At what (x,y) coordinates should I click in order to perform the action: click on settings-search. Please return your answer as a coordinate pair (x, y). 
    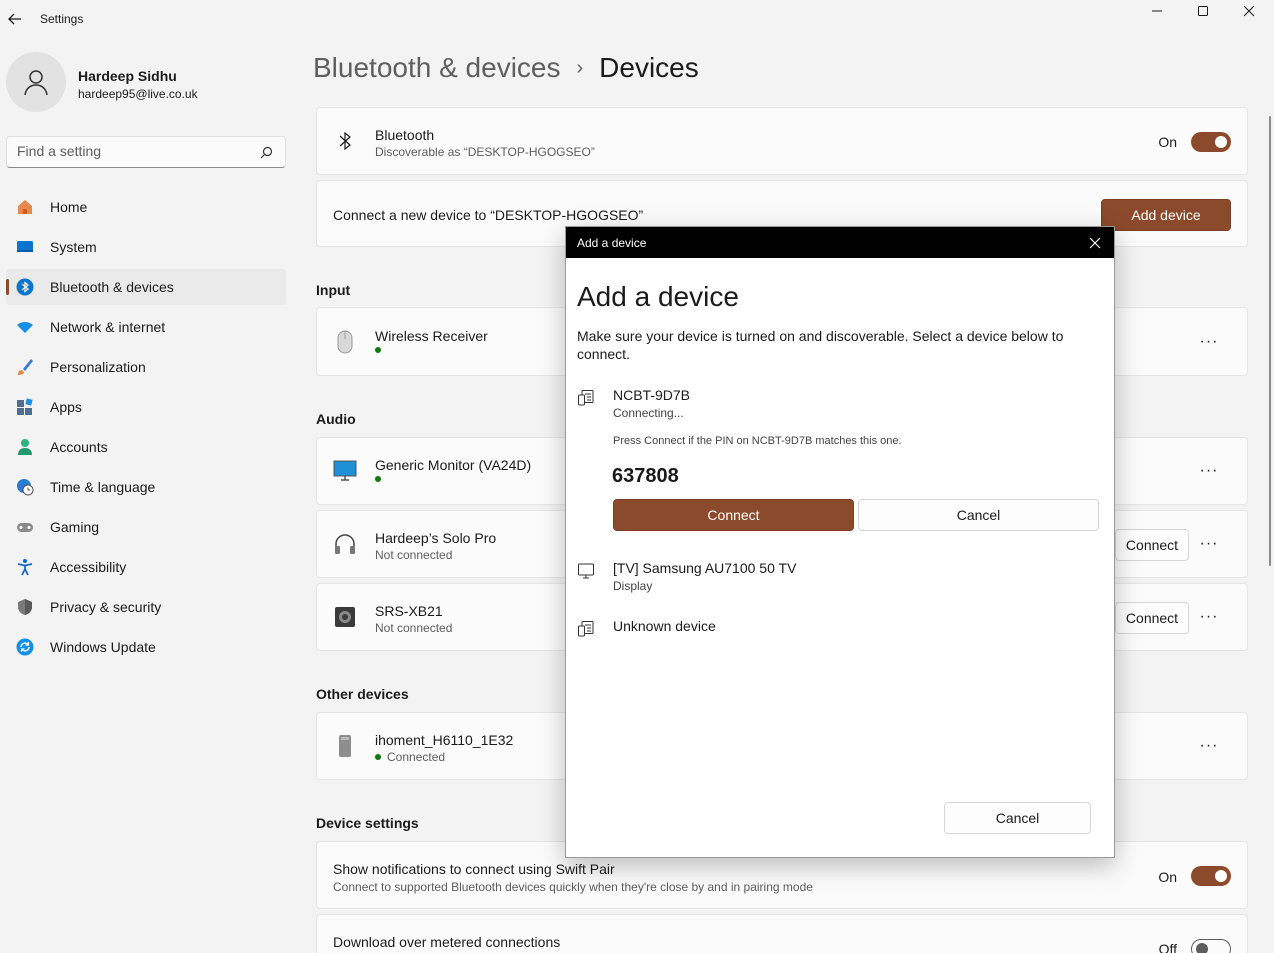
    Looking at the image, I should click on (146, 152).